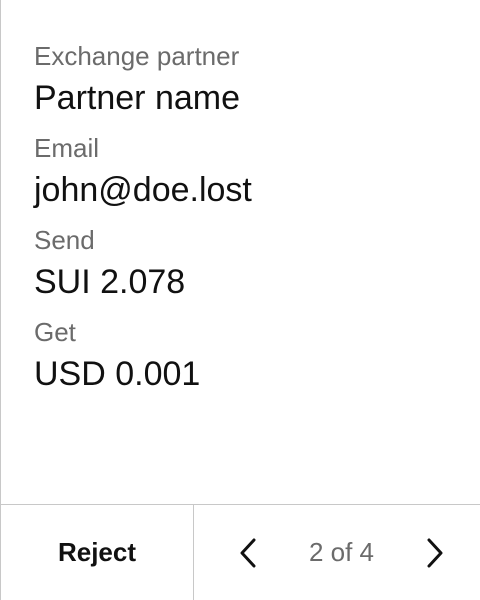  I want to click on field-get: Get USD 0.001, so click(247, 355).